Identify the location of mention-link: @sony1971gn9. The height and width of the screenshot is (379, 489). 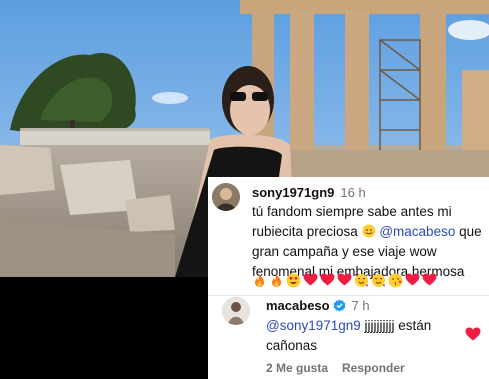
(313, 325).